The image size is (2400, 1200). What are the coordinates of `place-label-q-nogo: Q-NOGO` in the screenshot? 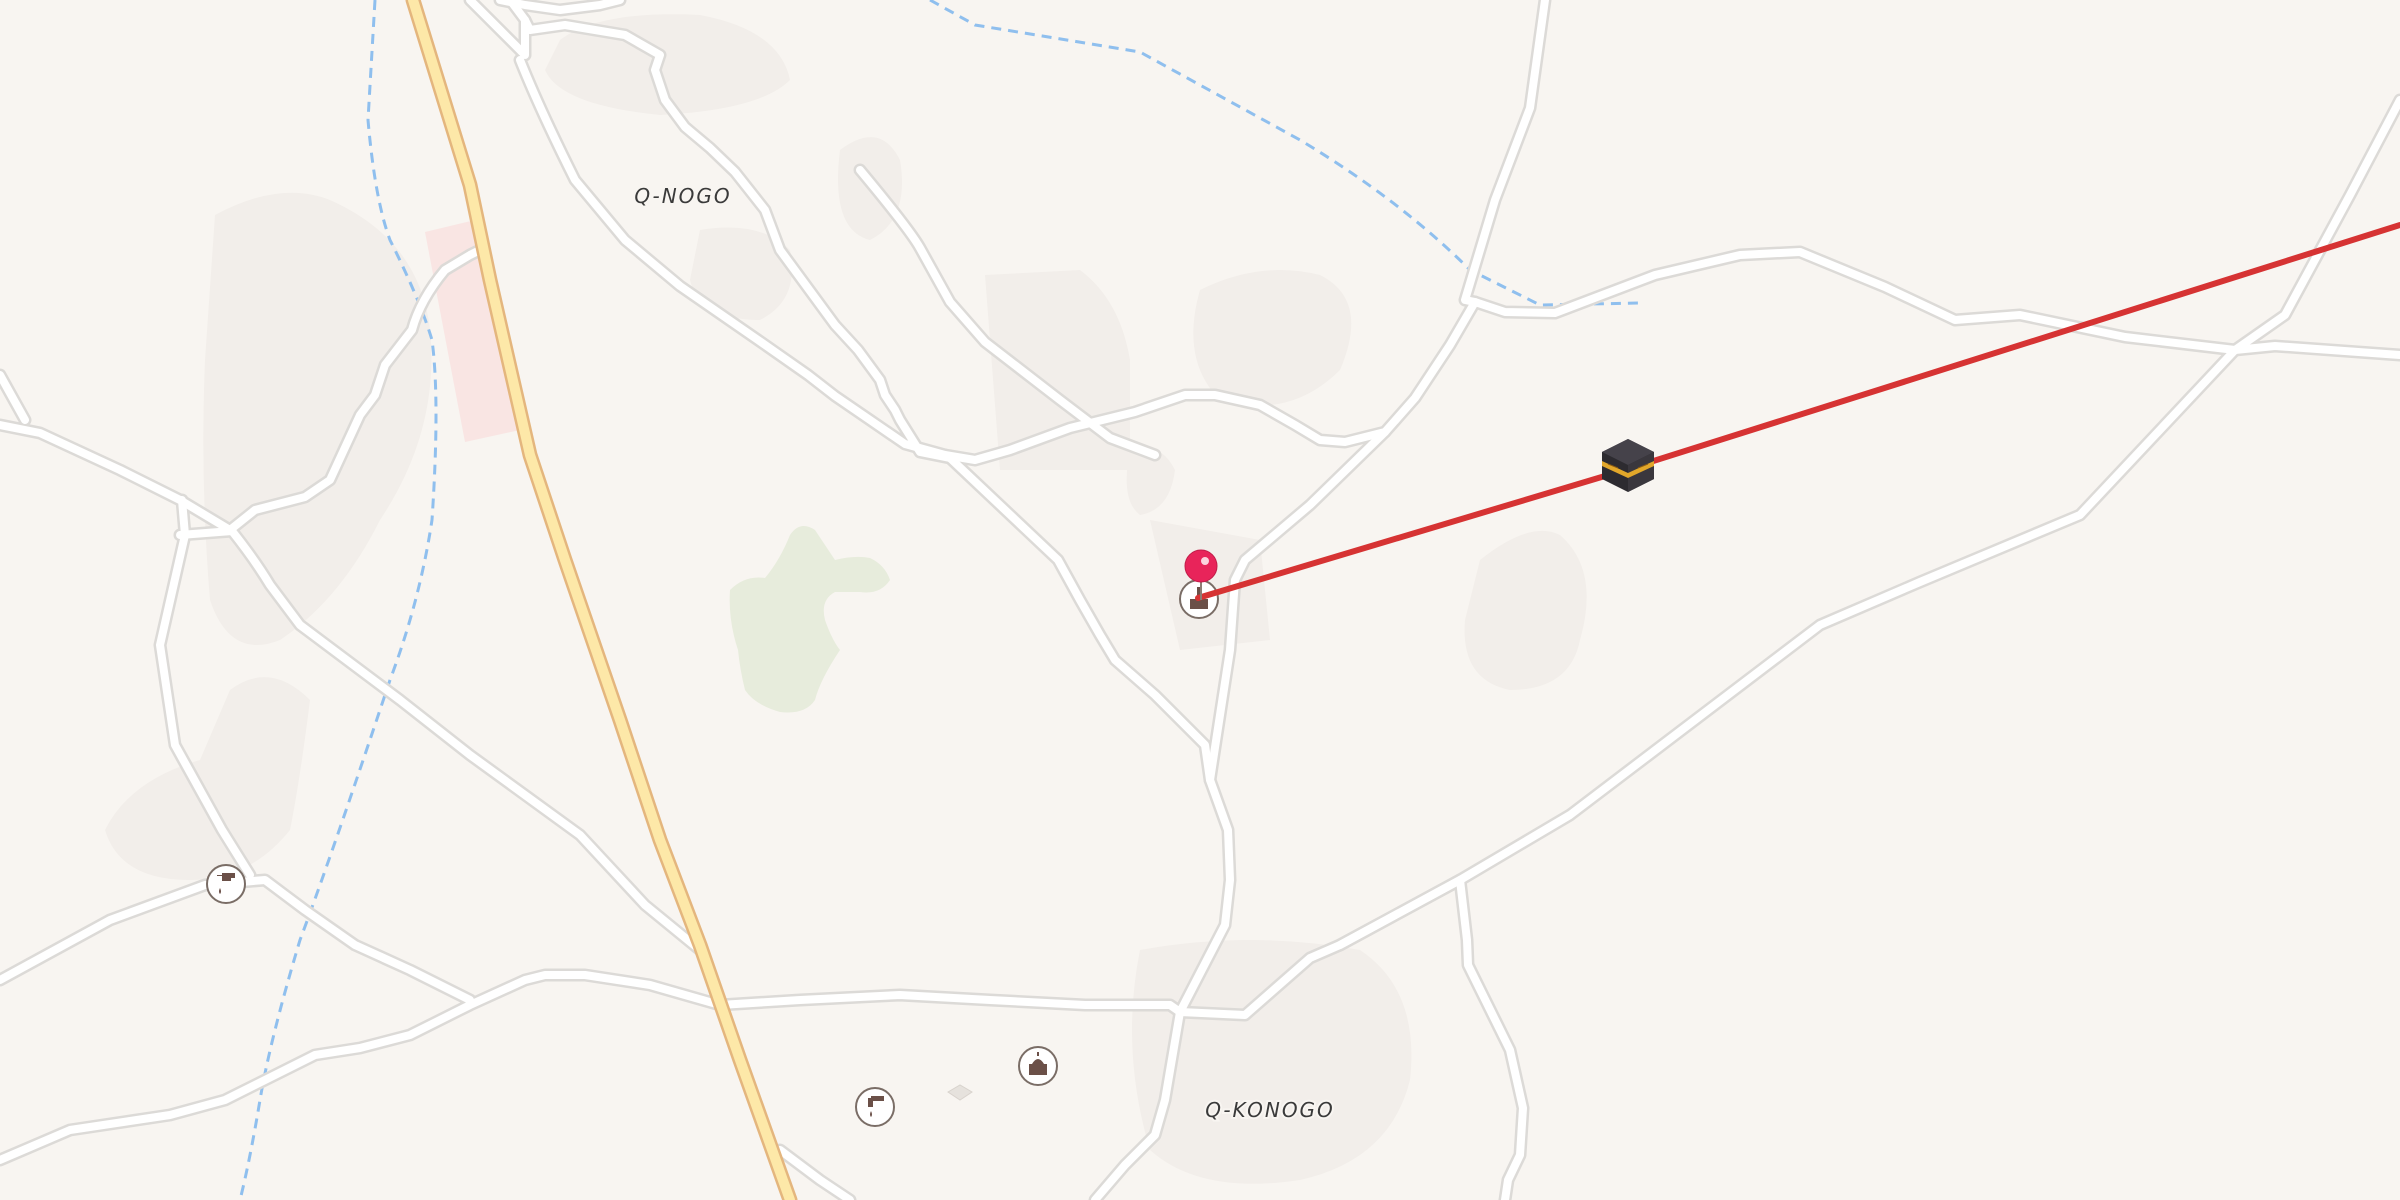 It's located at (682, 196).